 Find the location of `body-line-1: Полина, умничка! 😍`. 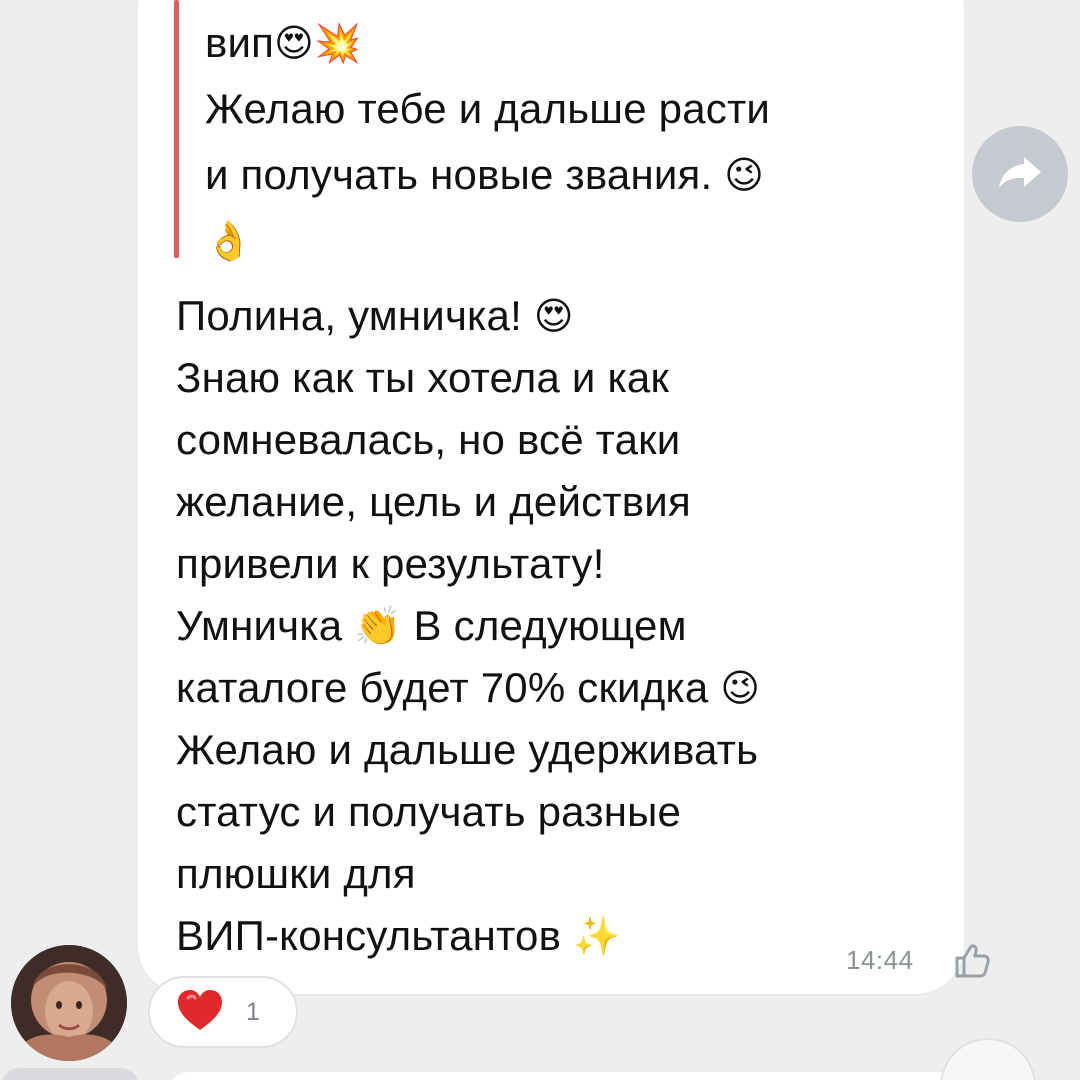

body-line-1: Полина, умничка! 😍 is located at coordinates (556, 316).